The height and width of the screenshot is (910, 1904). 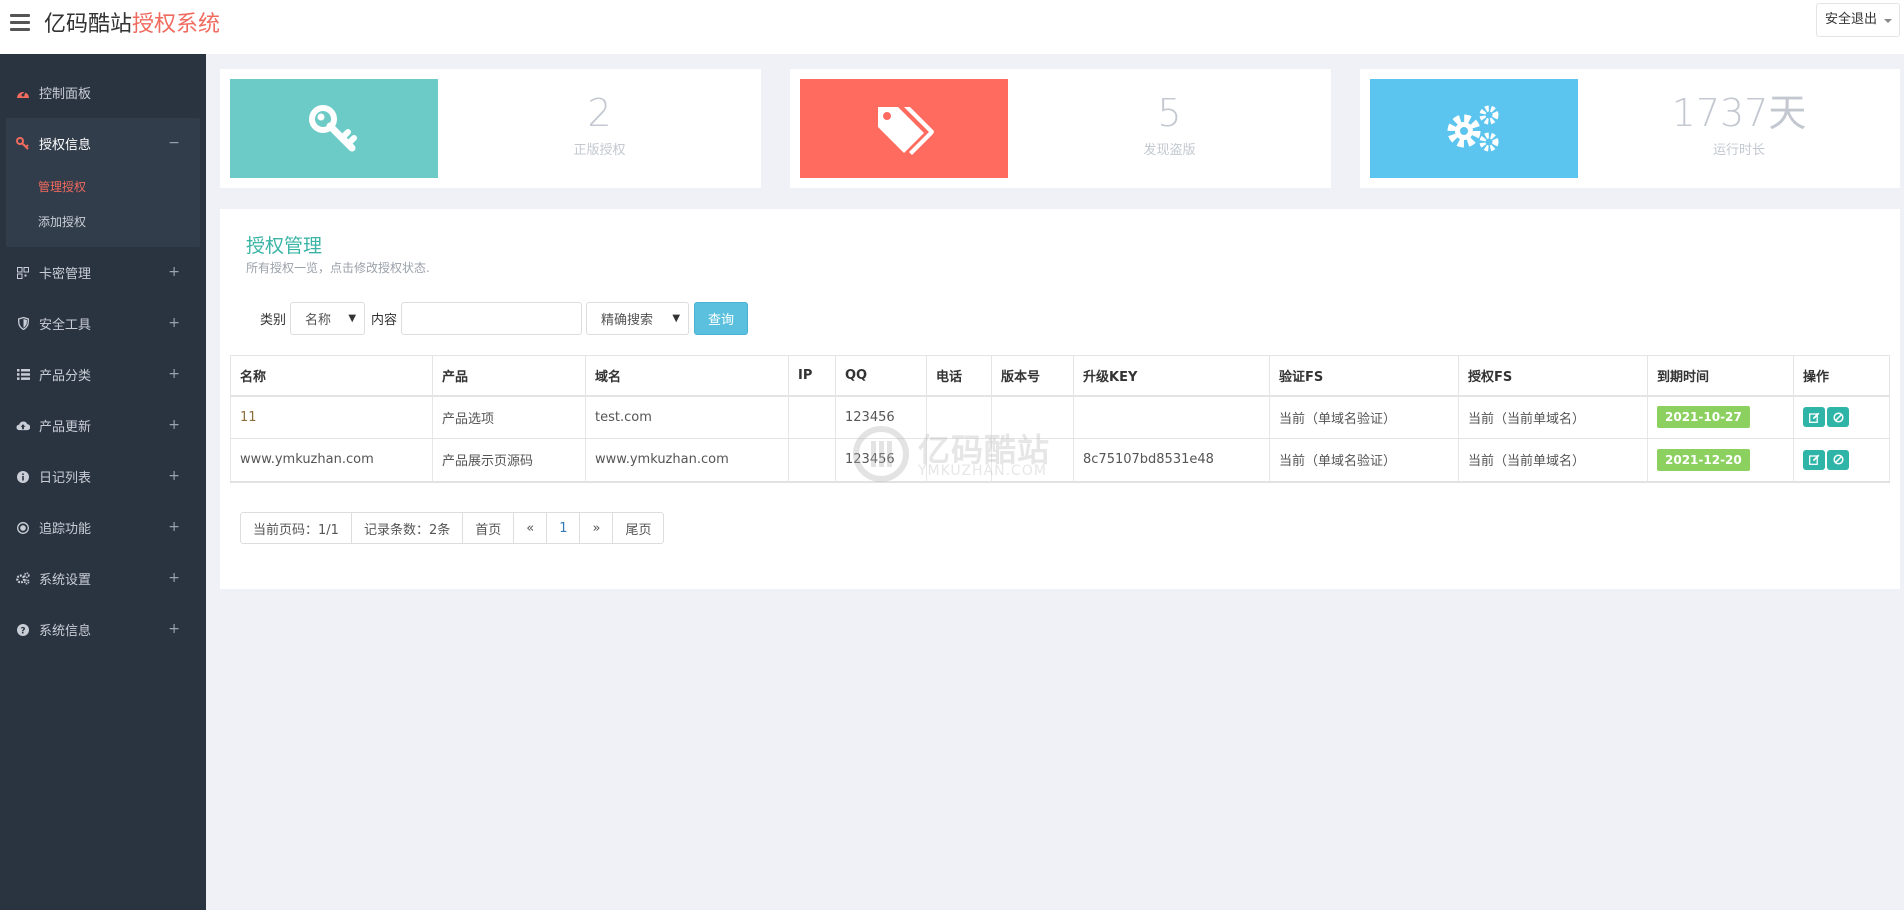 I want to click on column-header: 产品, so click(x=509, y=376).